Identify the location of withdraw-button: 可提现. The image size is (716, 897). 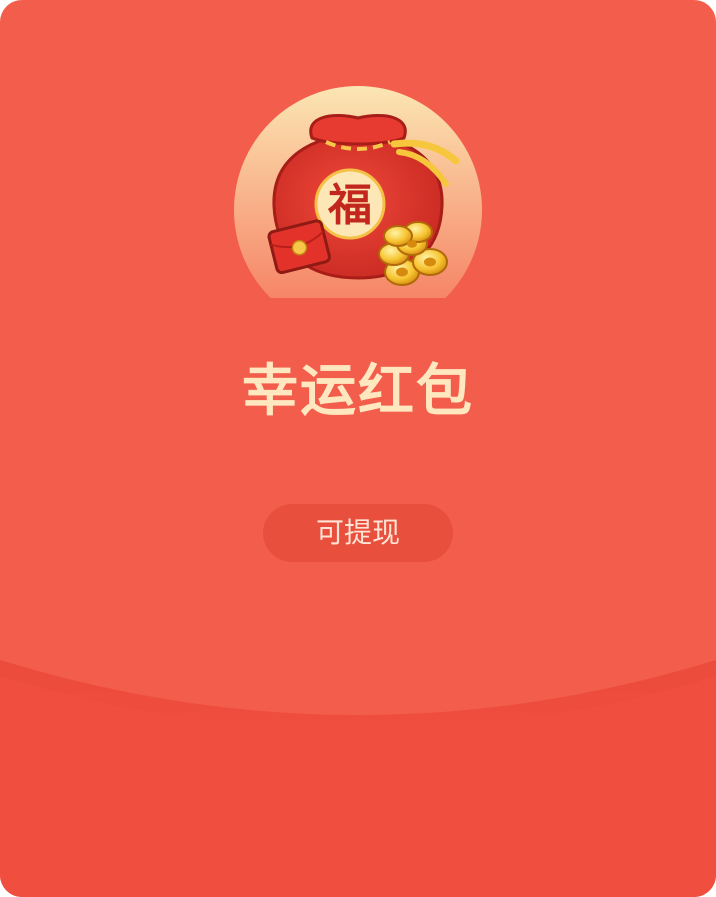
(358, 533).